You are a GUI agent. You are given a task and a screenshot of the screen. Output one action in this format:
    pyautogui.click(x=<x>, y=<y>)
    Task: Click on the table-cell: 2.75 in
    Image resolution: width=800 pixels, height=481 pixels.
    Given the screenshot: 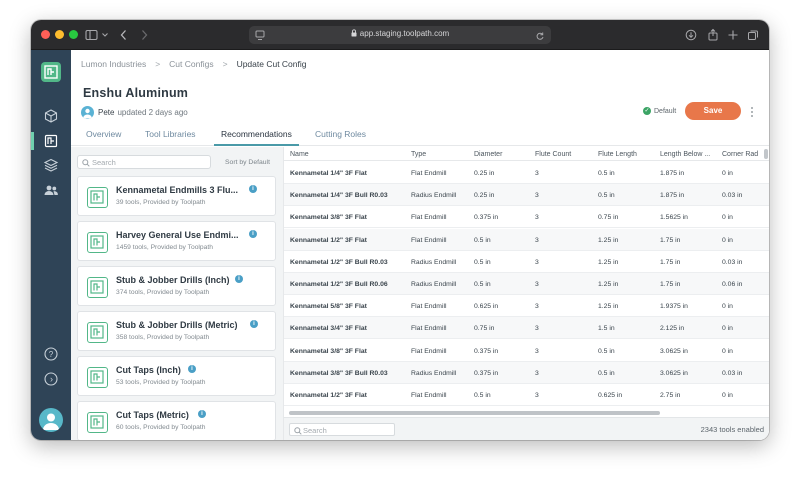 What is the action you would take?
    pyautogui.click(x=670, y=395)
    